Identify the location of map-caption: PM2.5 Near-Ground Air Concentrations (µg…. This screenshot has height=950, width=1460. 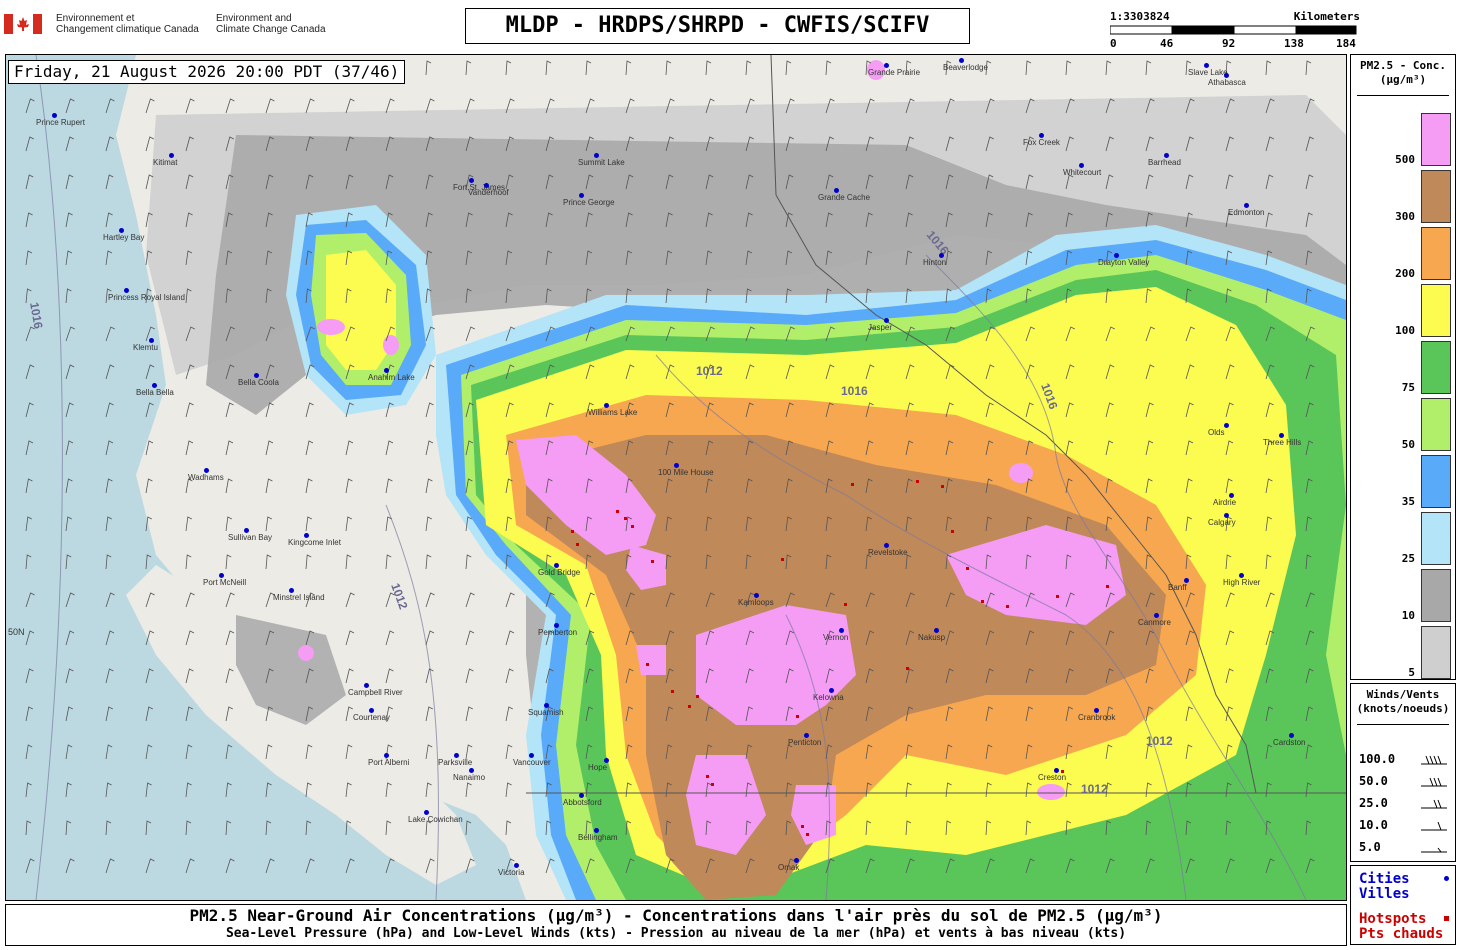
(676, 925).